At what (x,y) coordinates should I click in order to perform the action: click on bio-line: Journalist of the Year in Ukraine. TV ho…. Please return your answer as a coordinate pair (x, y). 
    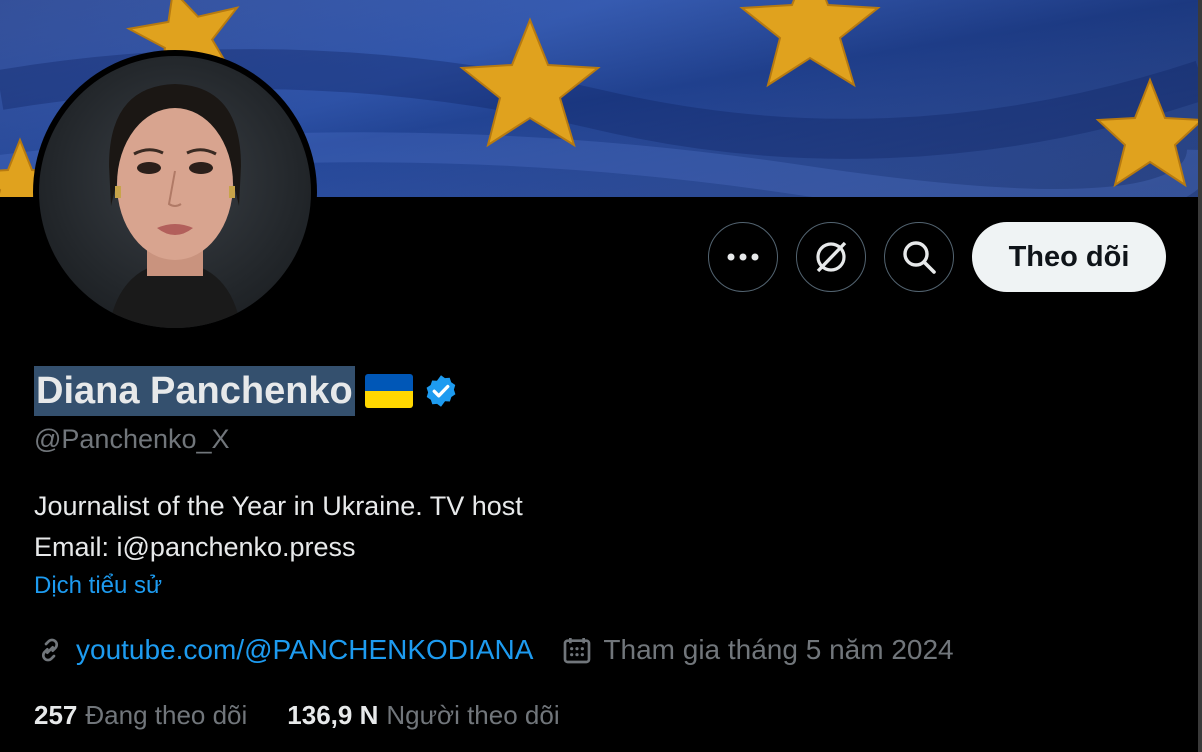
    Looking at the image, I should click on (278, 506).